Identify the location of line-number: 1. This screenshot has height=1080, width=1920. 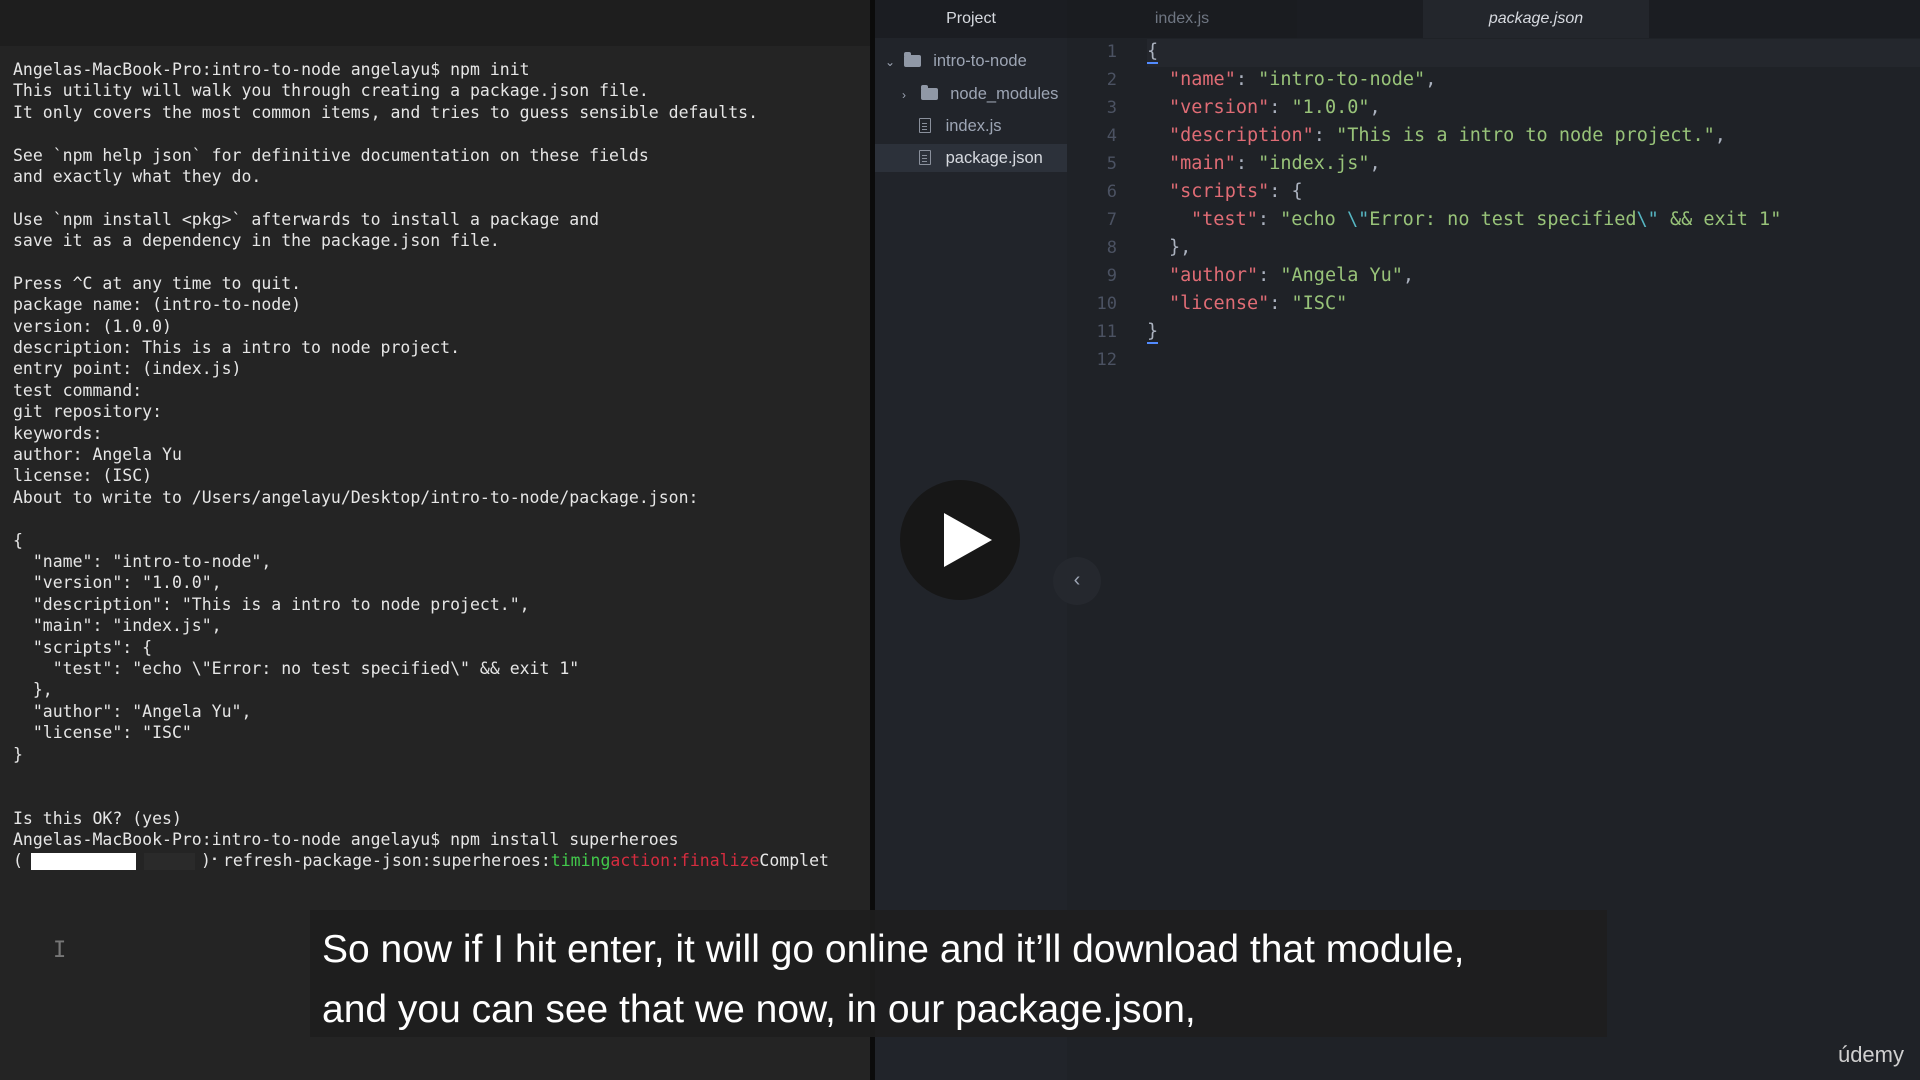
(1111, 52).